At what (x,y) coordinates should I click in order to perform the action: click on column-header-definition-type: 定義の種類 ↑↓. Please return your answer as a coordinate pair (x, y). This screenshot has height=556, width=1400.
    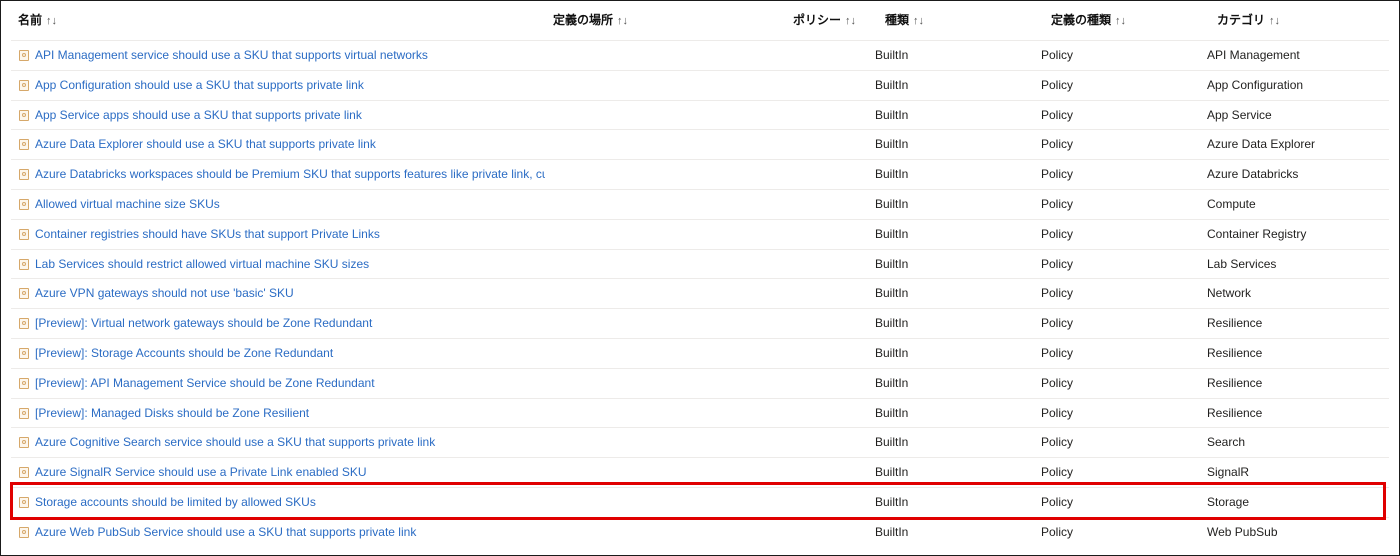
    Looking at the image, I should click on (1088, 20).